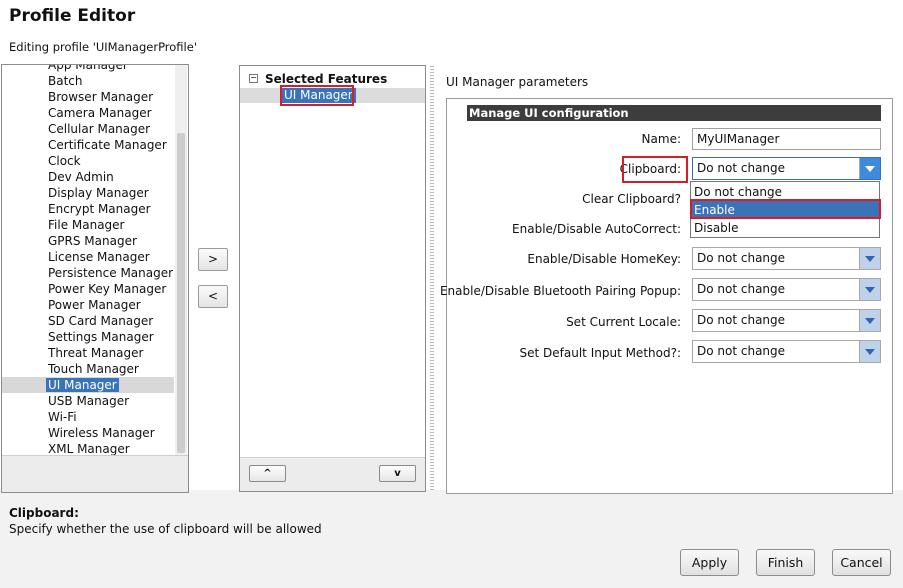 The image size is (903, 588). What do you see at coordinates (397, 473) in the screenshot?
I see `move-down-button: v` at bounding box center [397, 473].